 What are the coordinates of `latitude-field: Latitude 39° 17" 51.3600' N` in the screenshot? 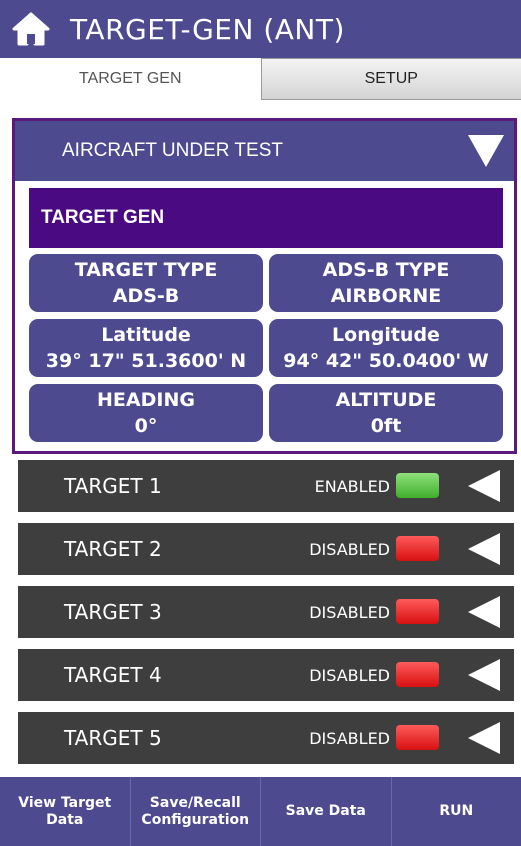 It's located at (146, 348).